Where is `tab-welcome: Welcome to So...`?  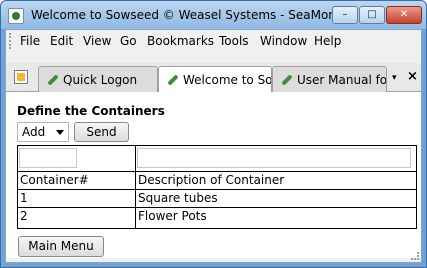 tab-welcome: Welcome to So... is located at coordinates (215, 79).